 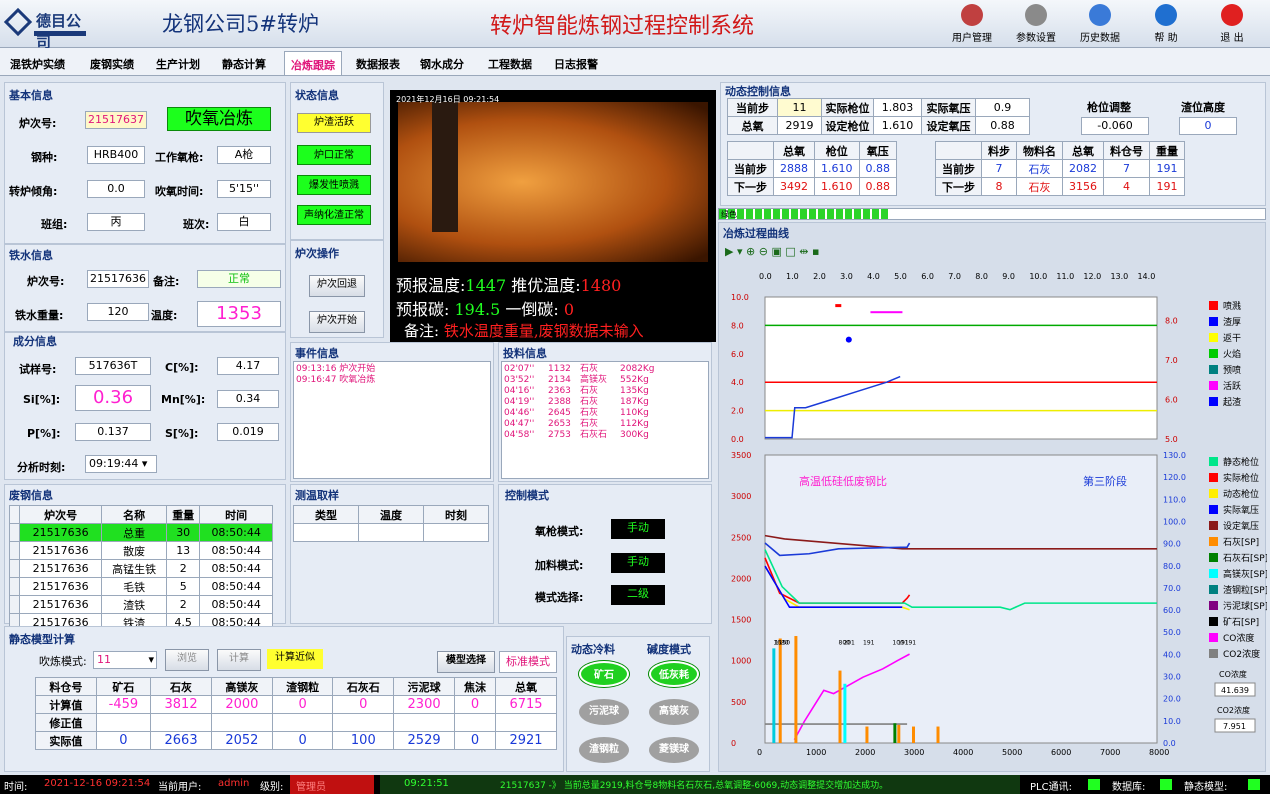 What do you see at coordinates (604, 712) in the screenshot?
I see `sludge-ball-button: 污泥球` at bounding box center [604, 712].